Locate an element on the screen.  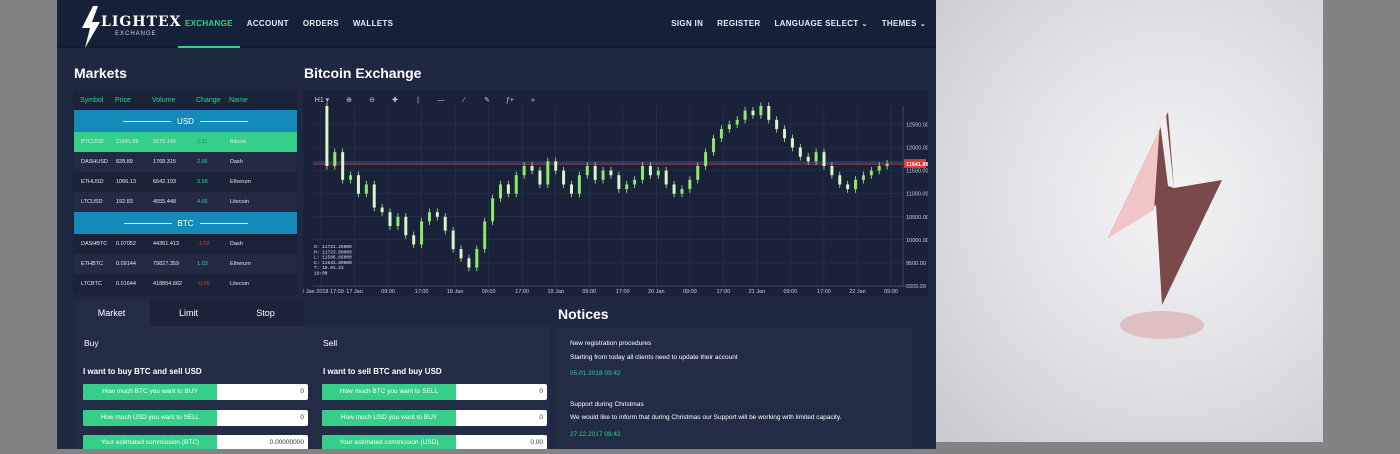
market-row: ETHBTC 0.09144 79827.359 1.03 Etherum is located at coordinates (185, 264).